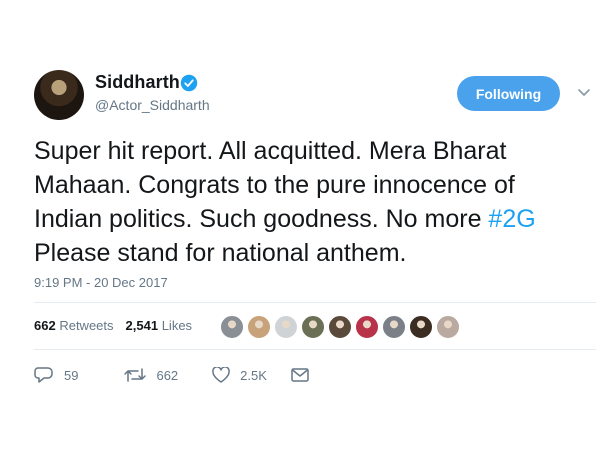  I want to click on liker-avatars, so click(341, 327).